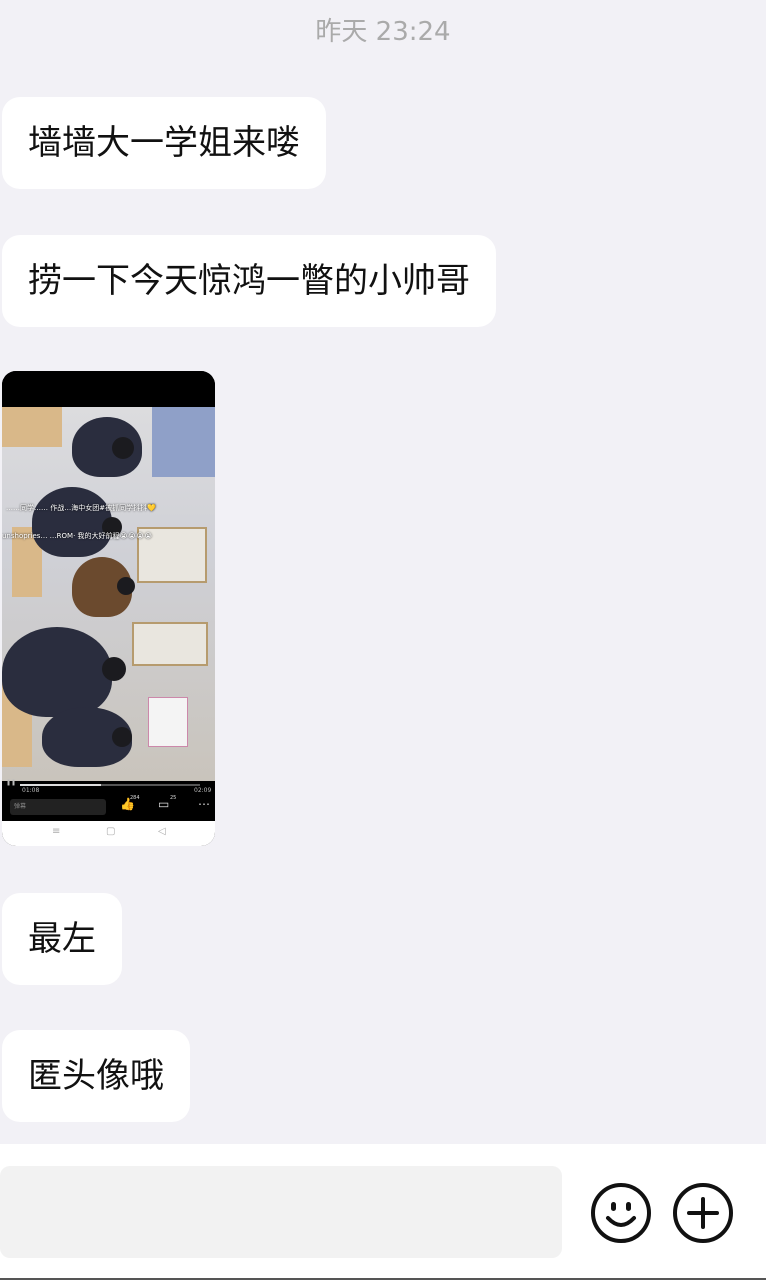  Describe the element at coordinates (204, 804) in the screenshot. I see `more-icon: ⋯` at that location.